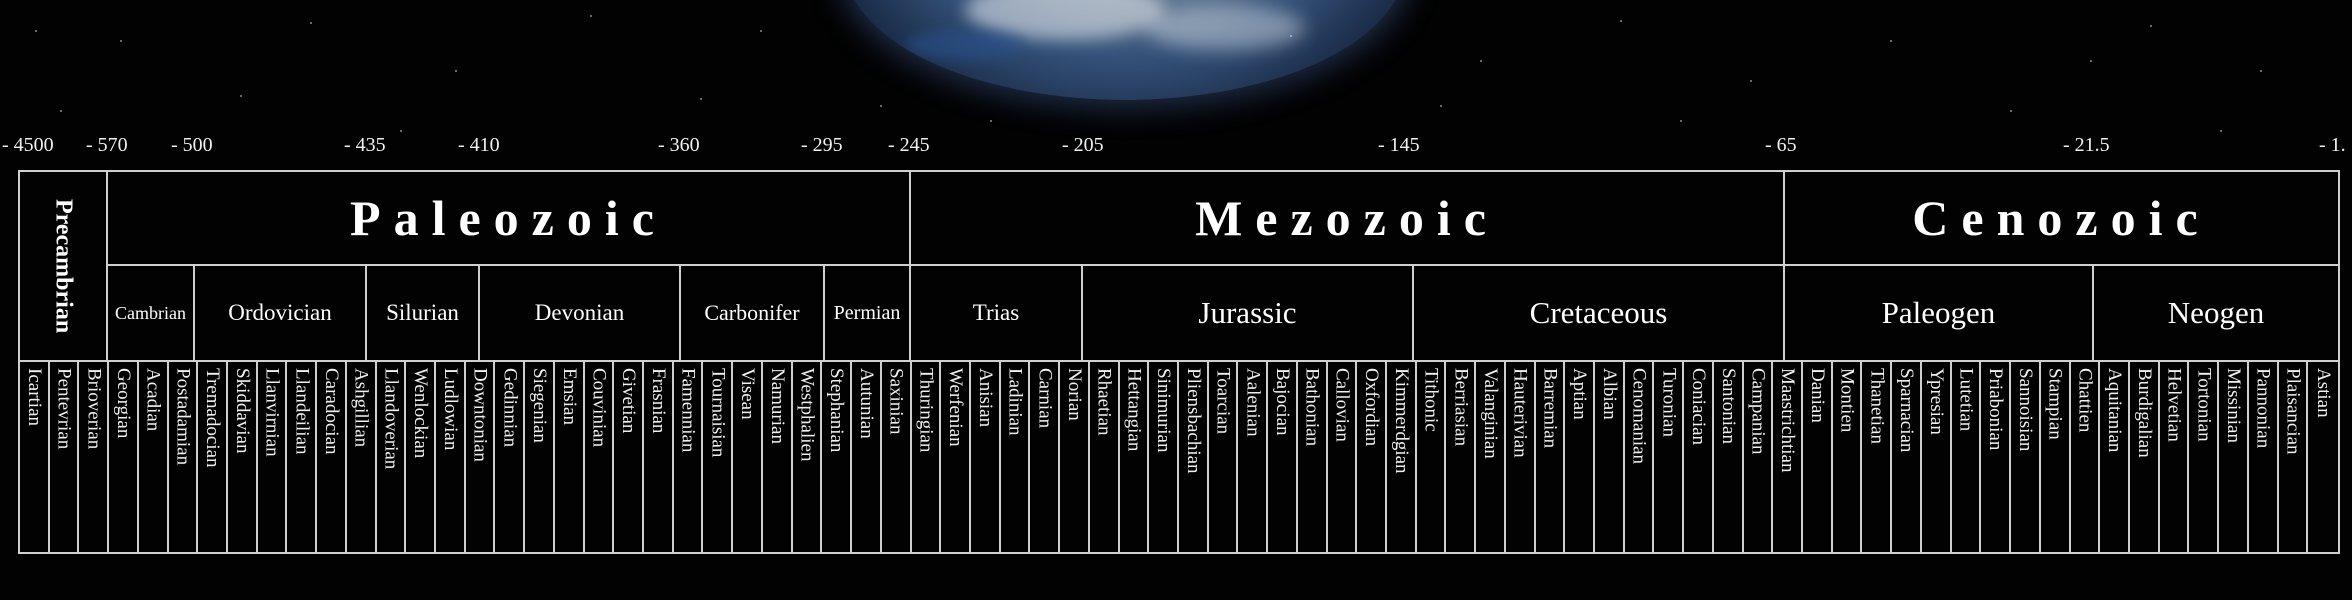 This screenshot has width=2352, height=600. I want to click on stage-label: Westphalien, so click(807, 415).